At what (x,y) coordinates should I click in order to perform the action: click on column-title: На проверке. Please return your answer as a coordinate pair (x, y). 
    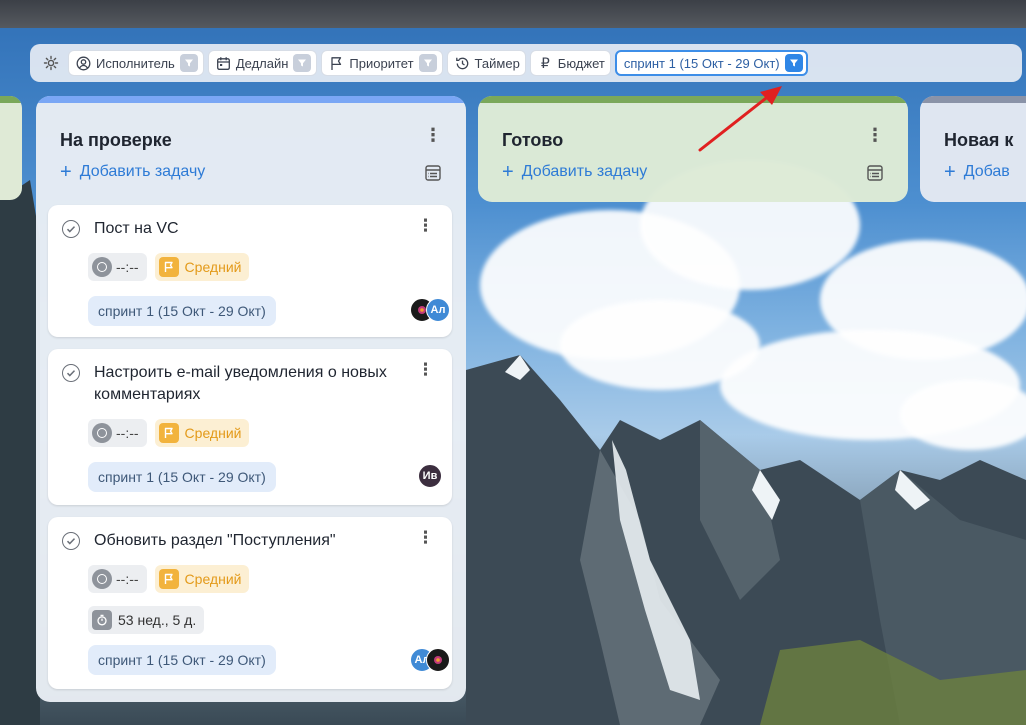
    Looking at the image, I should click on (116, 140).